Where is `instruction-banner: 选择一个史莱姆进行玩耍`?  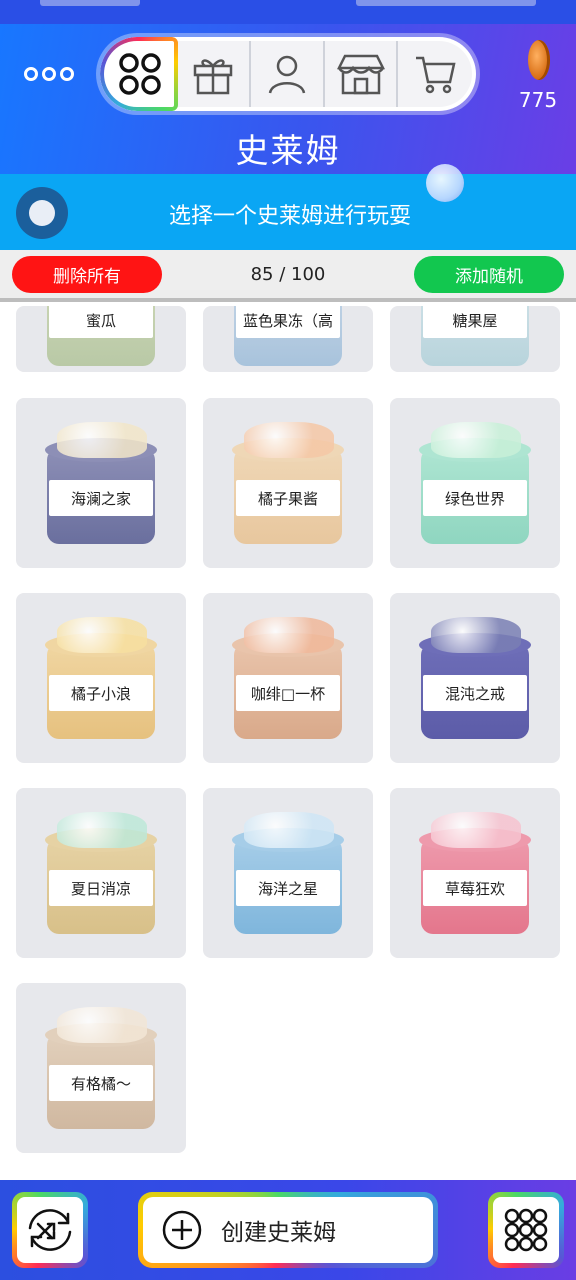
instruction-banner: 选择一个史莱姆进行玩耍 is located at coordinates (288, 212).